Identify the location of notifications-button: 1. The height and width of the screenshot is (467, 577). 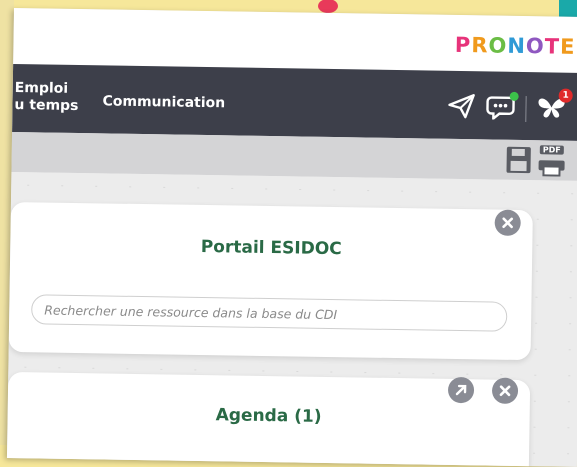
(554, 106).